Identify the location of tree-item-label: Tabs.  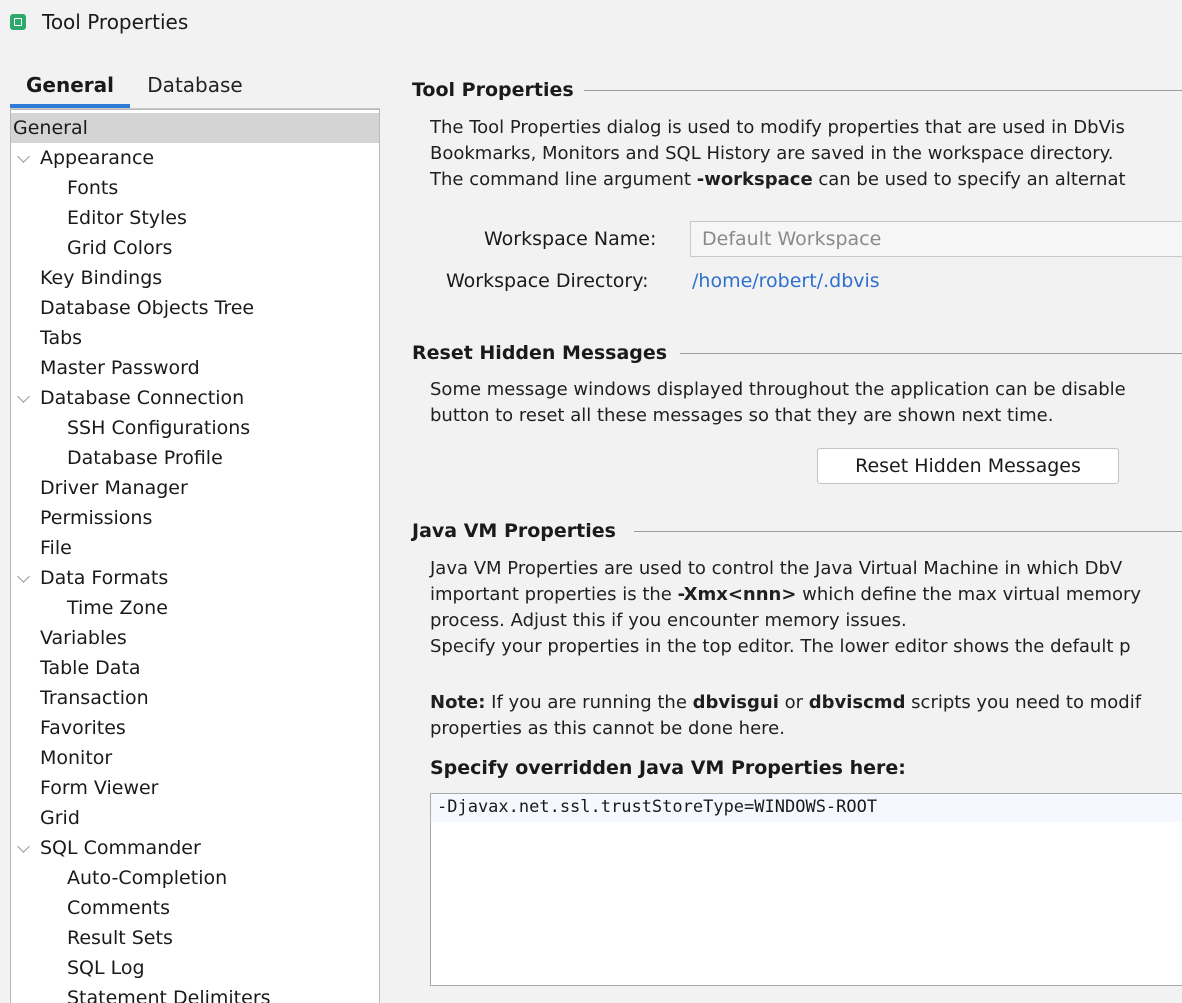
(61, 338).